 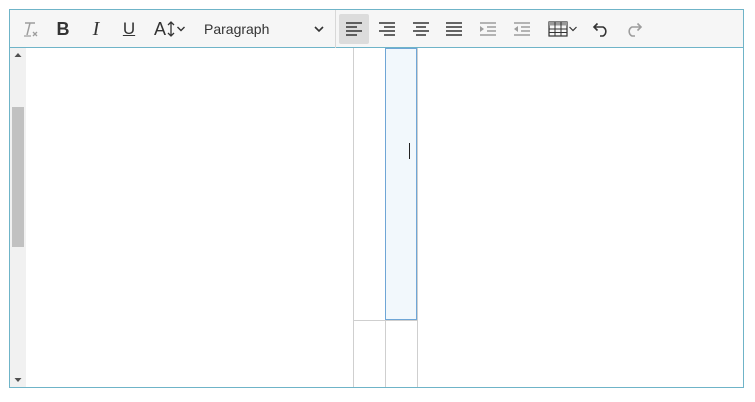 I want to click on bold-button: B, so click(x=63, y=29).